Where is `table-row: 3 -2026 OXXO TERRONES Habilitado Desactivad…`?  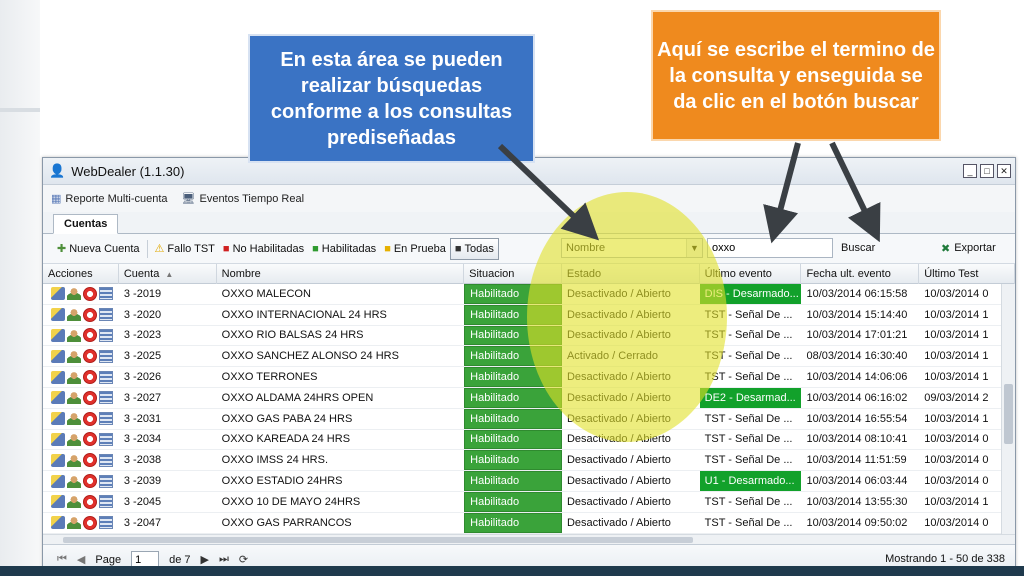 table-row: 3 -2026 OXXO TERRONES Habilitado Desactivad… is located at coordinates (529, 377).